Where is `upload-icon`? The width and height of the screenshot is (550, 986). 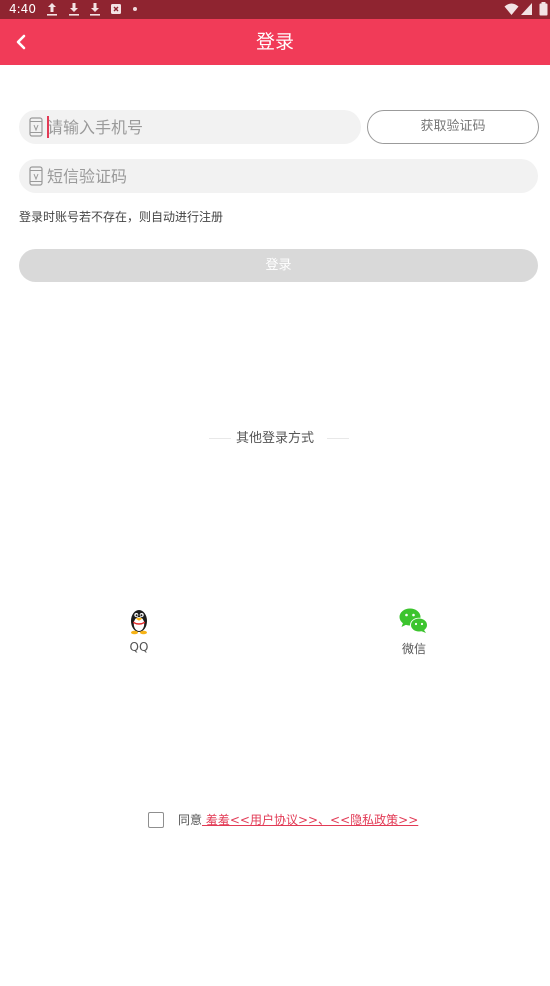
upload-icon is located at coordinates (52, 9).